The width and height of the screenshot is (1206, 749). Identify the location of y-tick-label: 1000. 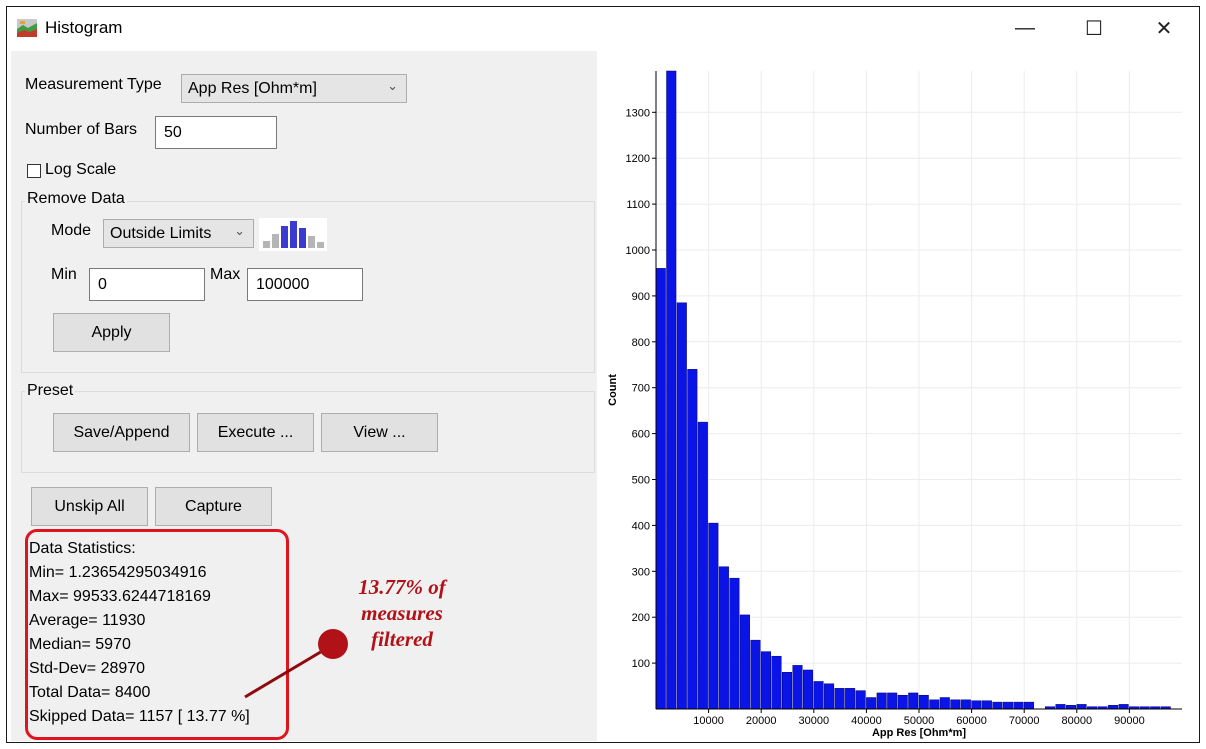
(638, 251).